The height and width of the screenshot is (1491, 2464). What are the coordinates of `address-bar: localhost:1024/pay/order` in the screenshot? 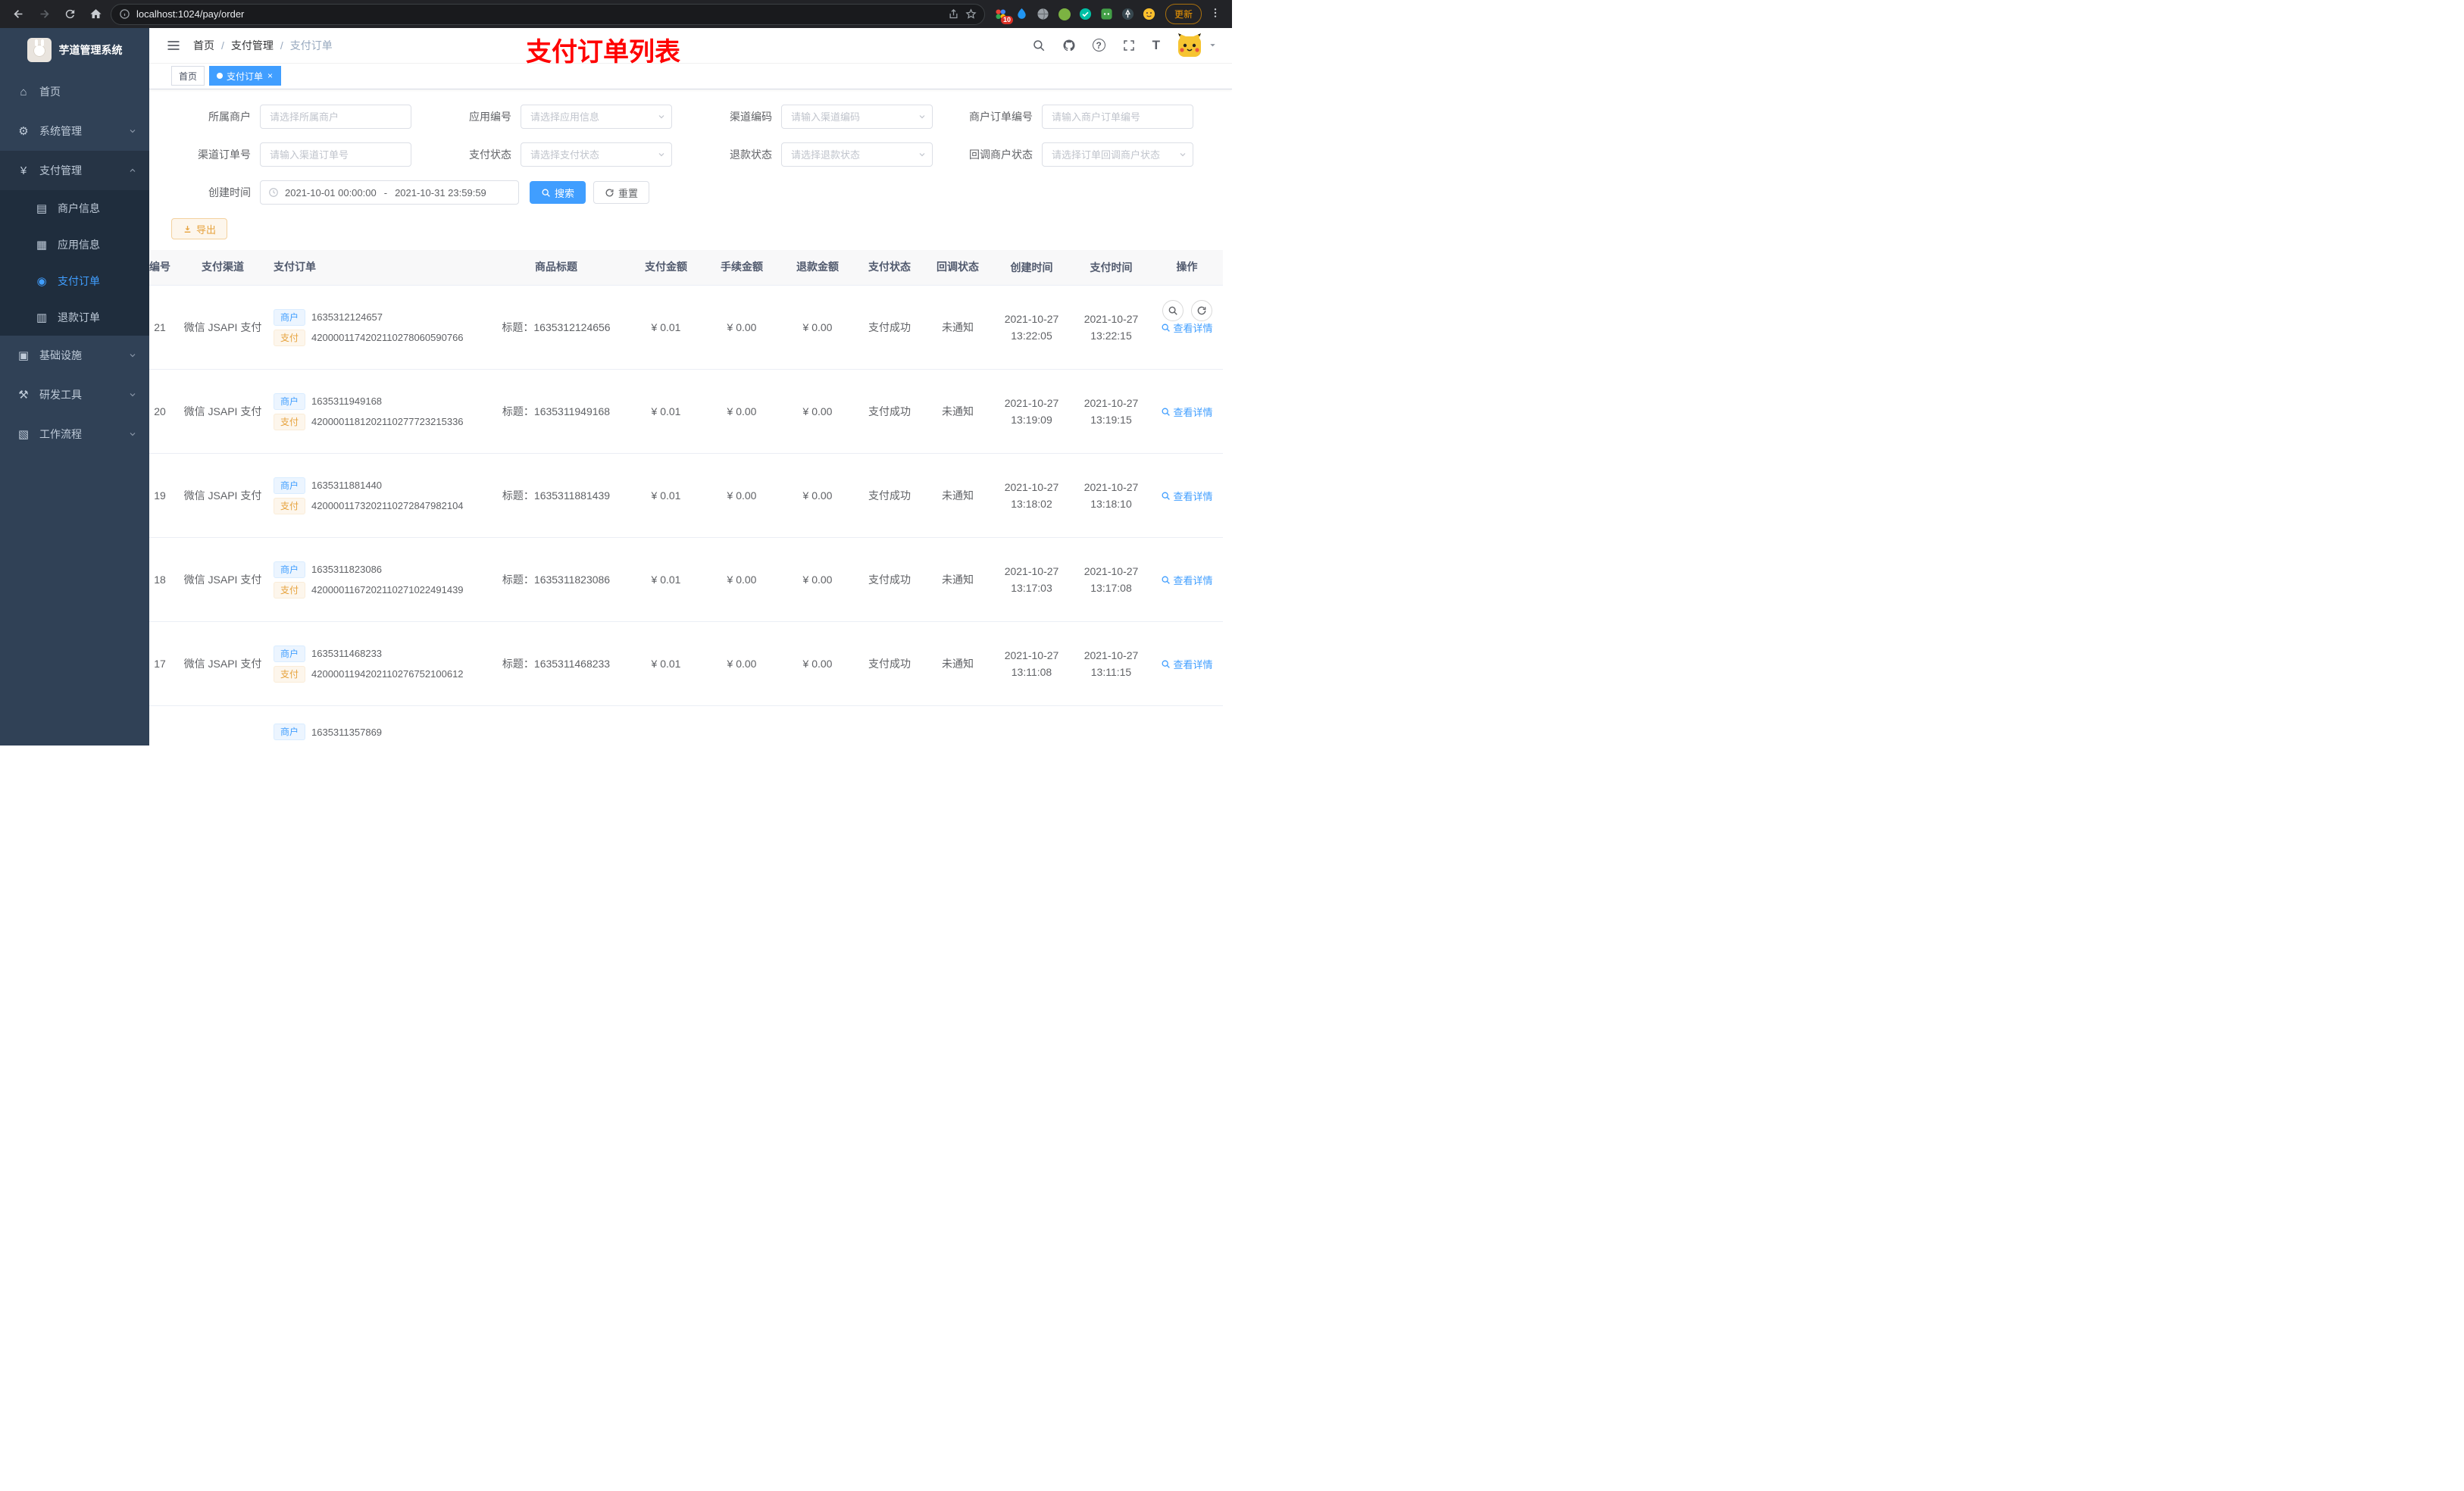 It's located at (548, 14).